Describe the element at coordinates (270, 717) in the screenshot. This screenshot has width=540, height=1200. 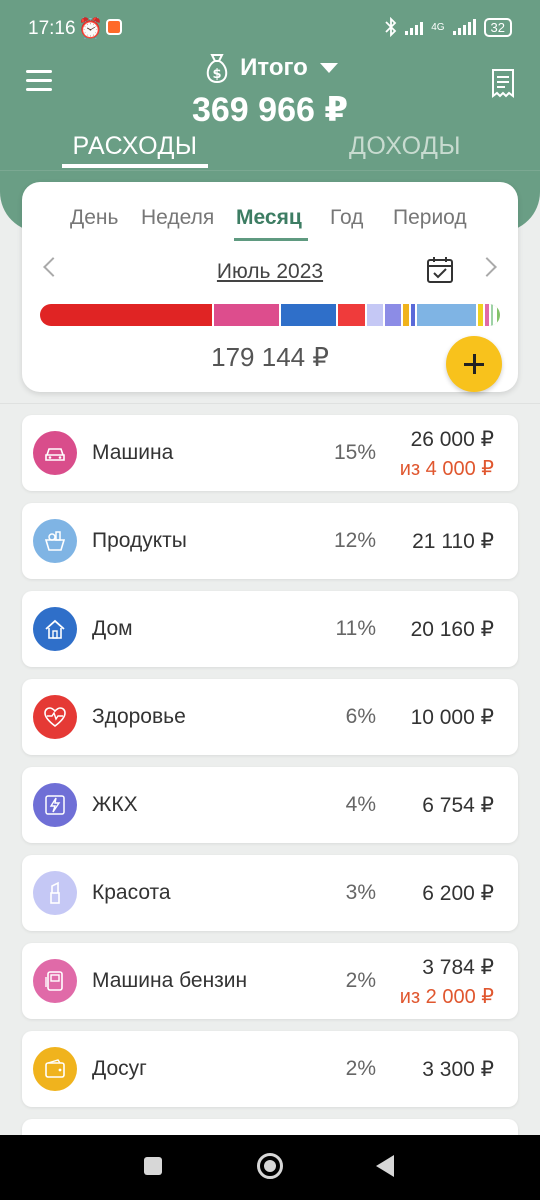
I see `category-row: Здоровье 6% 10 000 ₽` at that location.